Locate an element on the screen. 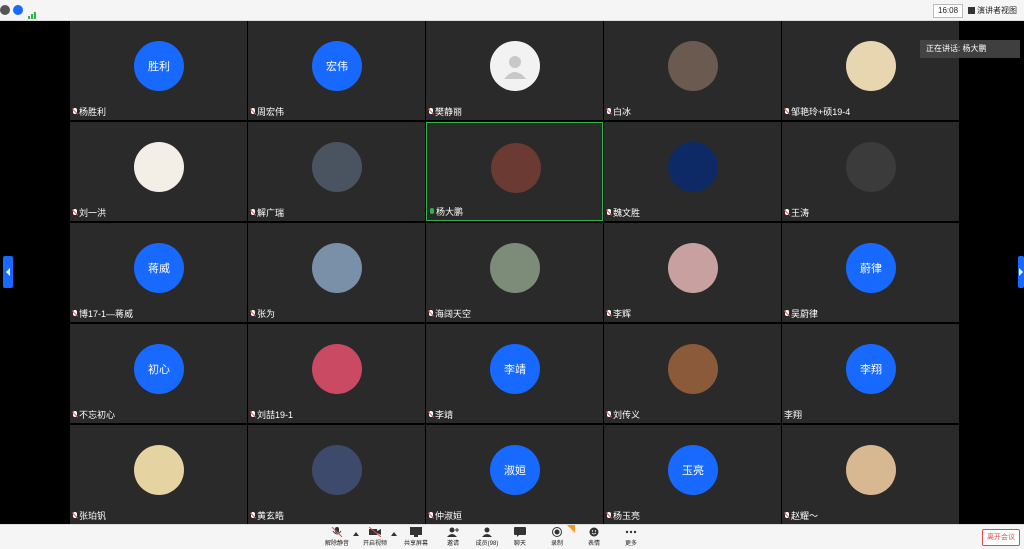  participant-tile: 邹艳玲+硕19-4 is located at coordinates (870, 70).